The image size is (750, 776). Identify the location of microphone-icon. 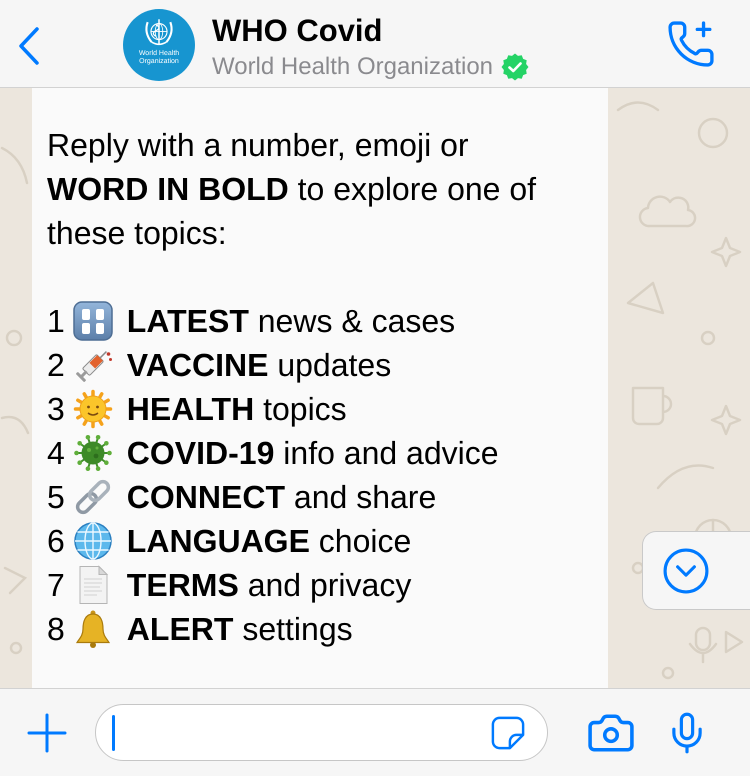
(687, 733).